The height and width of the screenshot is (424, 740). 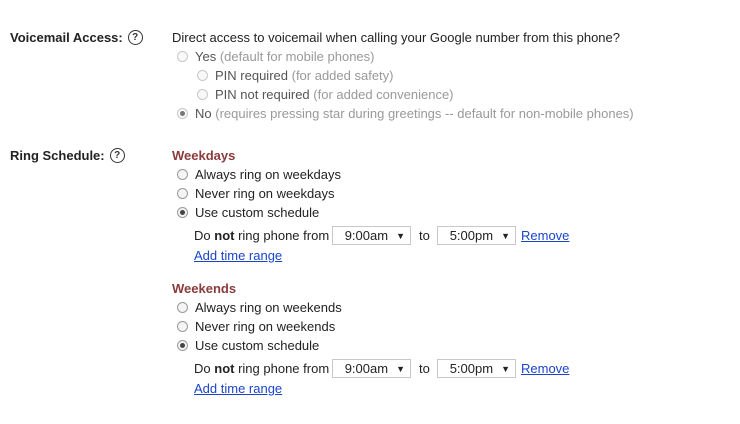 I want to click on weekends-option-never: Never ring on weekends, so click(x=256, y=326).